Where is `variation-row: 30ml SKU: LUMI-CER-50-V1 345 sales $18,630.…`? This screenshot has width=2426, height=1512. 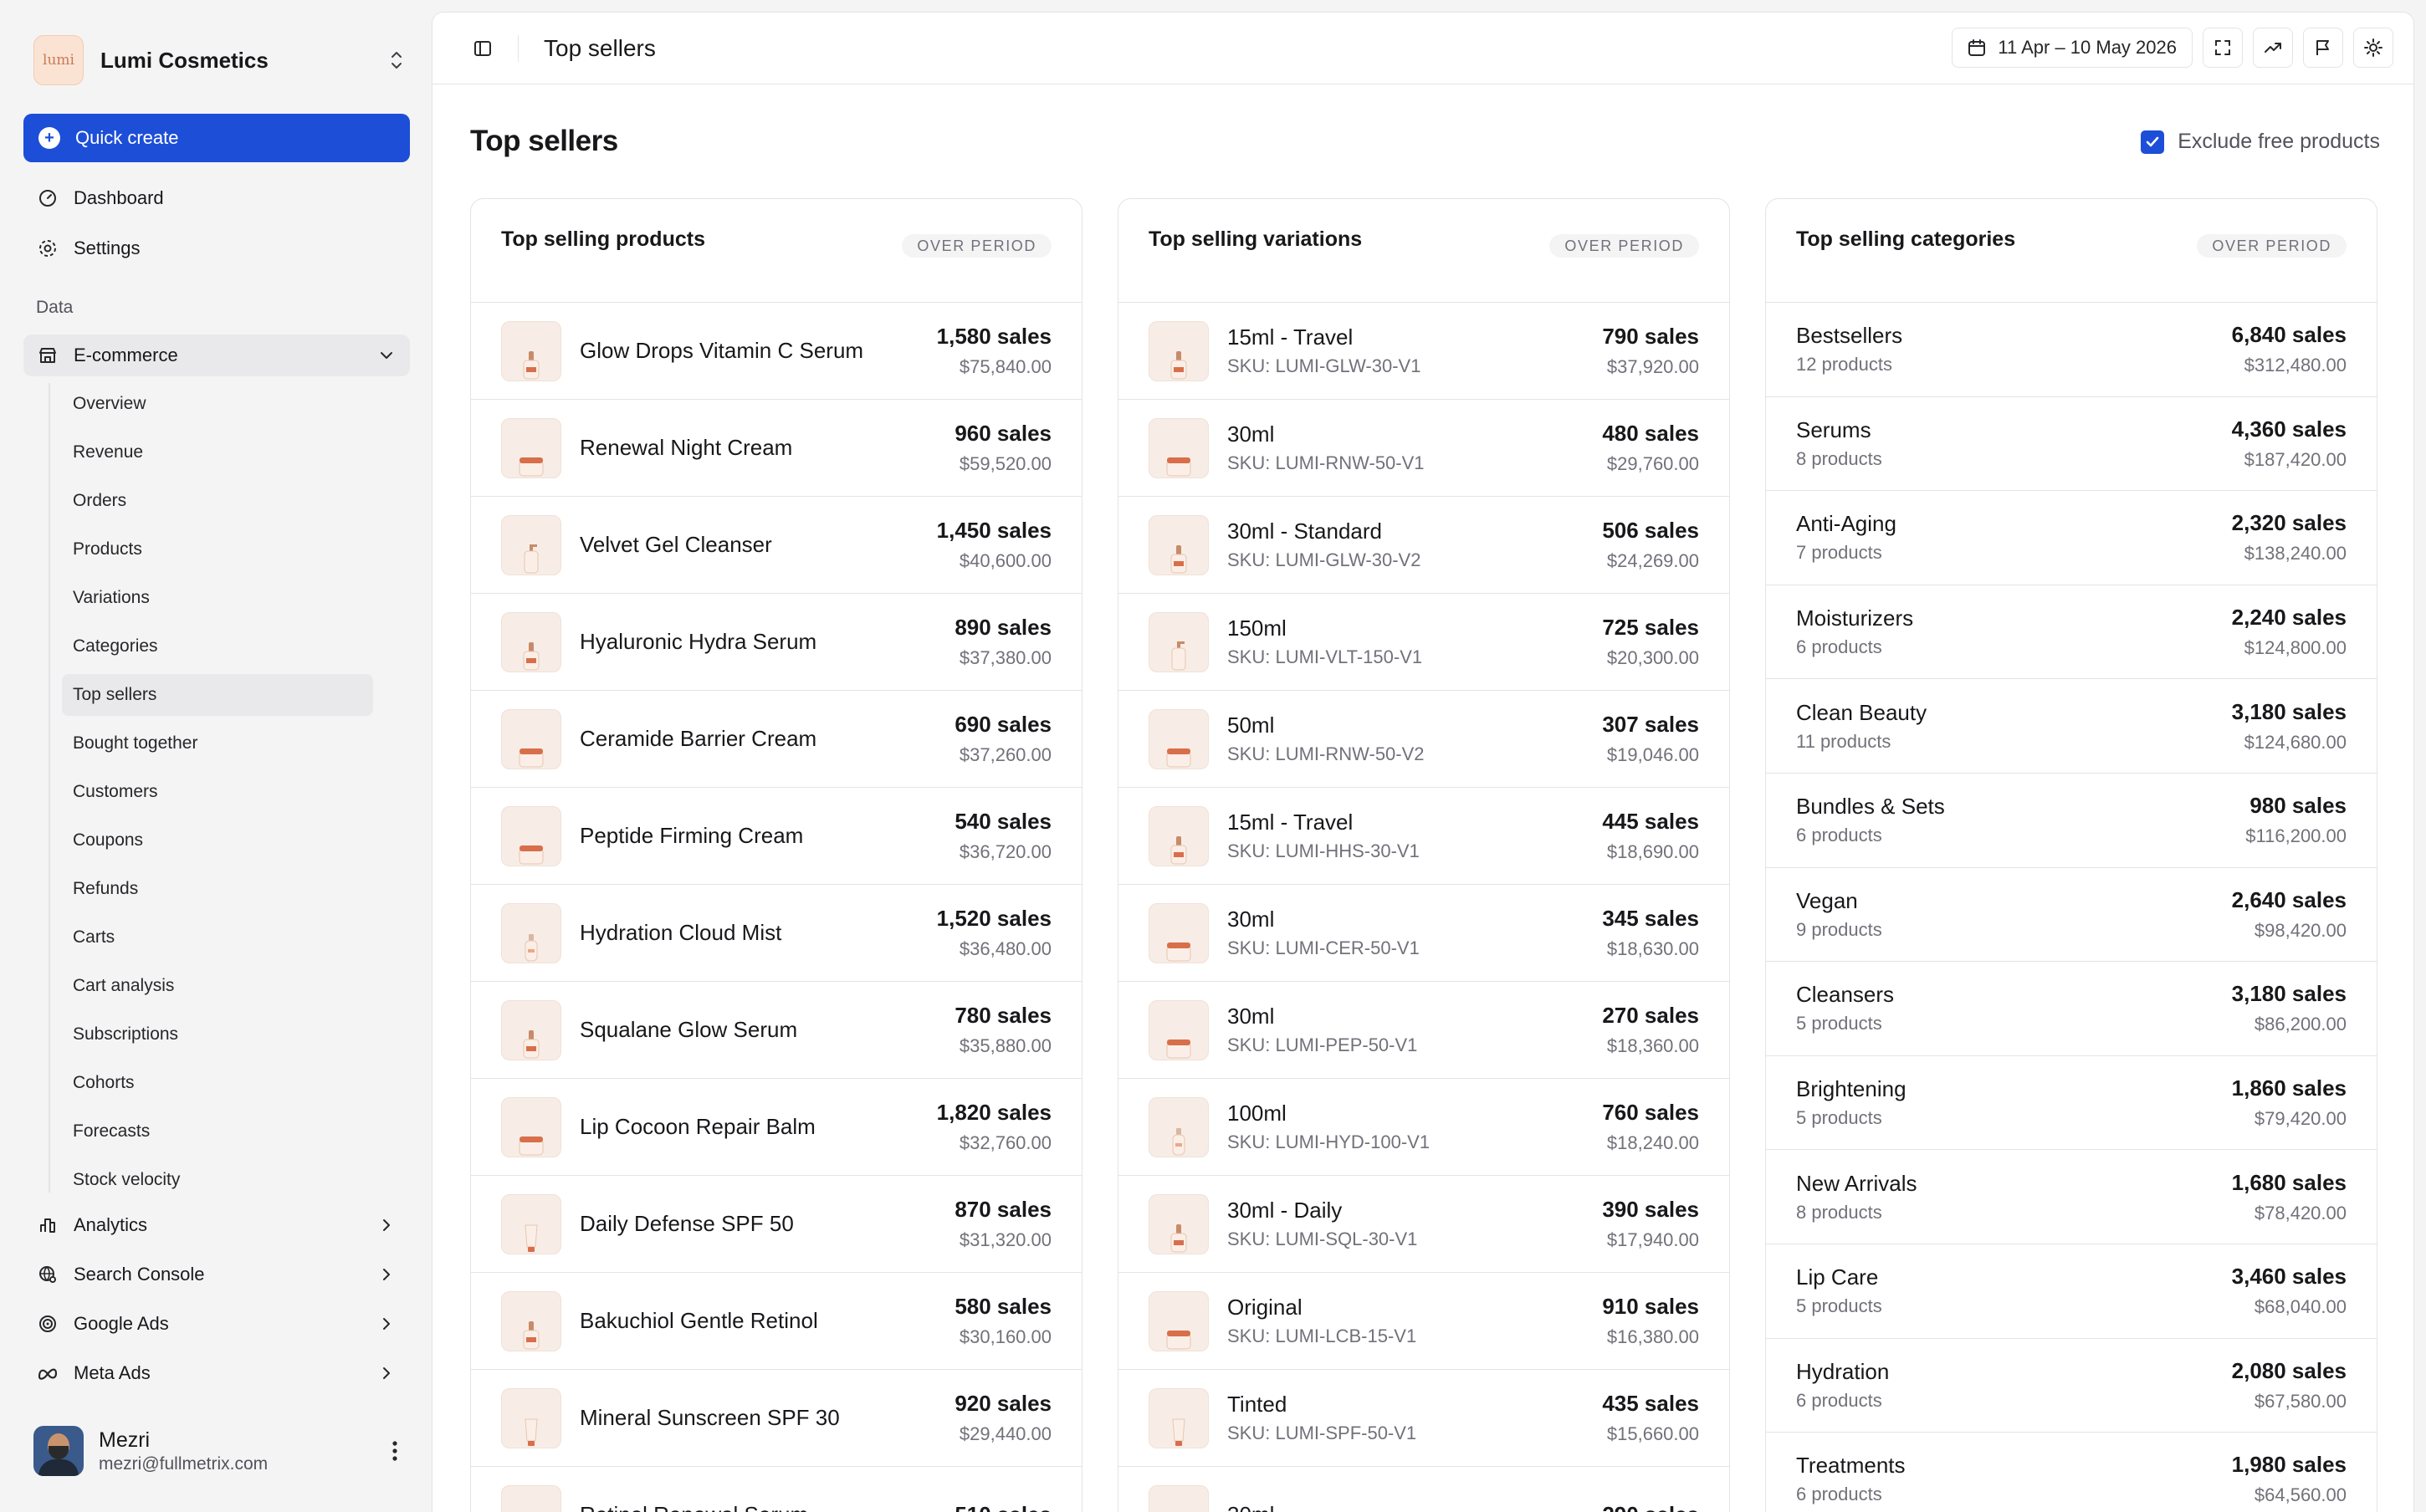 variation-row: 30ml SKU: LUMI-CER-50-V1 345 sales $18,630.… is located at coordinates (1423, 933).